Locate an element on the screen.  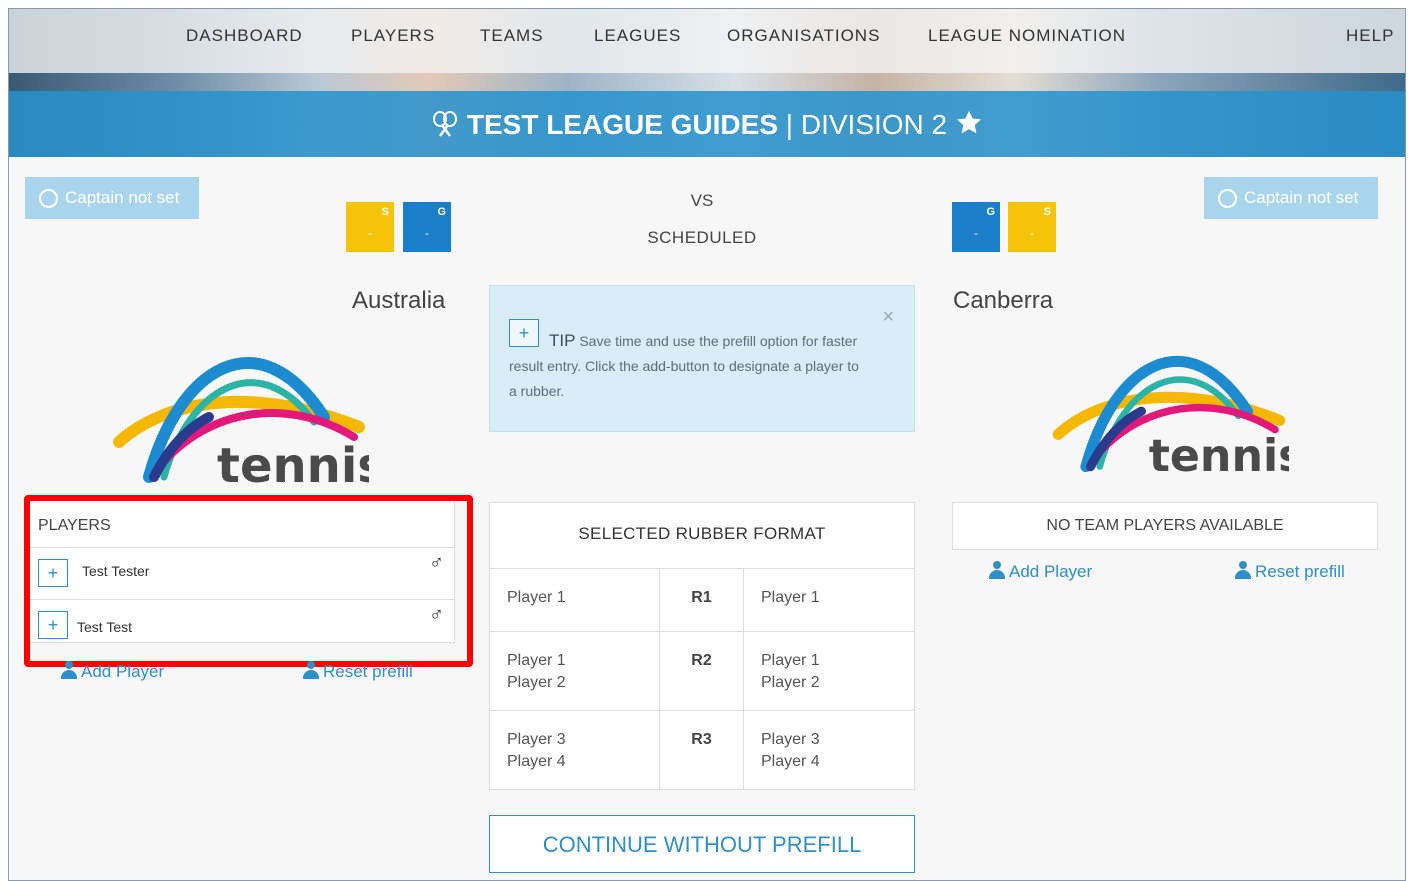
division-name: DIVISION 2 is located at coordinates (874, 124).